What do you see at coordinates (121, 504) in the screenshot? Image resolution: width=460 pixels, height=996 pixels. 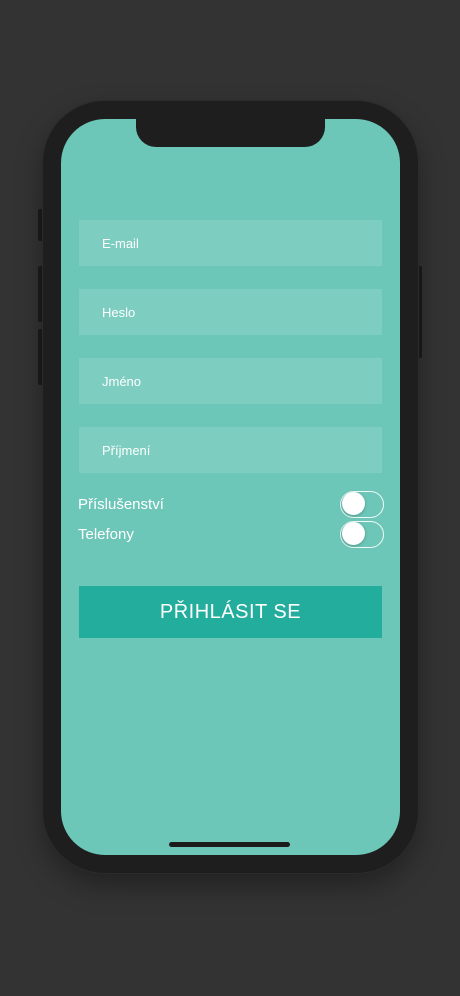 I see `accessories-toggle-label: Příslušenství` at bounding box center [121, 504].